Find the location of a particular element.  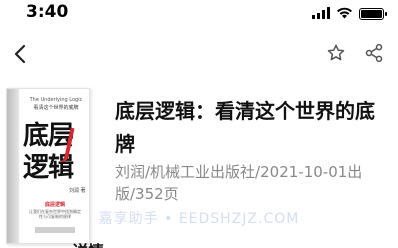

status-time: 3:40 is located at coordinates (47, 12).